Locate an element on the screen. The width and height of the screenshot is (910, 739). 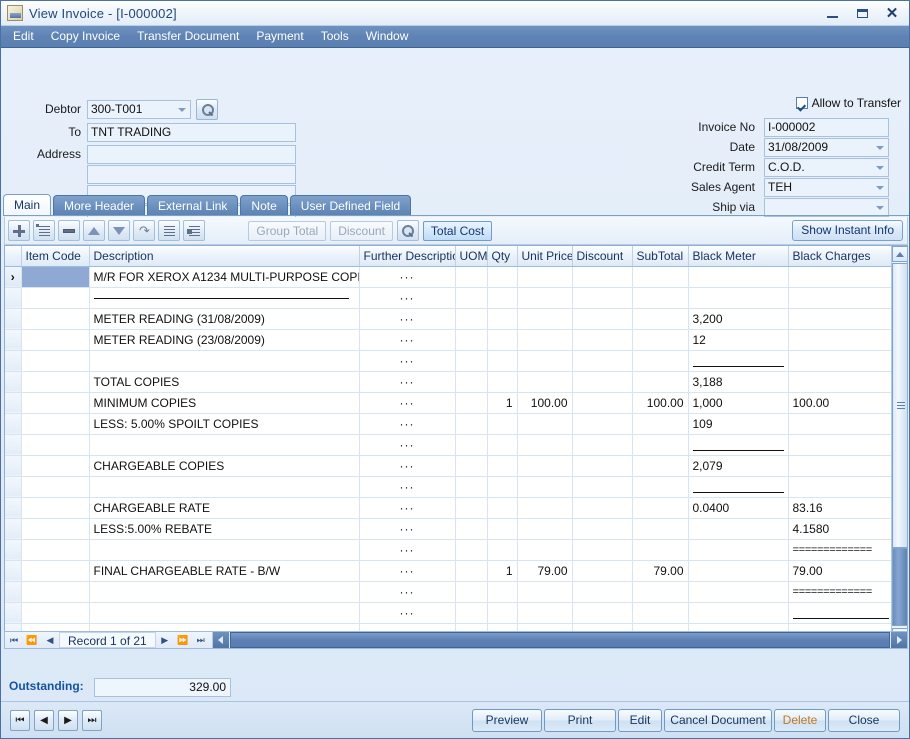
col-description: Description is located at coordinates (224, 256).